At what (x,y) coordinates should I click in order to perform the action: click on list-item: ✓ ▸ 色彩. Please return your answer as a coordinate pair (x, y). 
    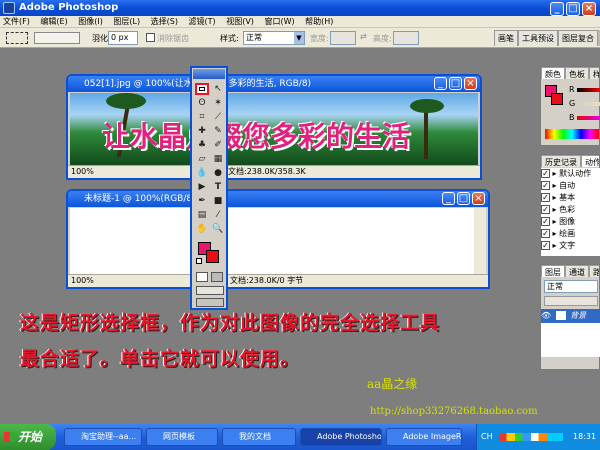
    Looking at the image, I should click on (570, 210).